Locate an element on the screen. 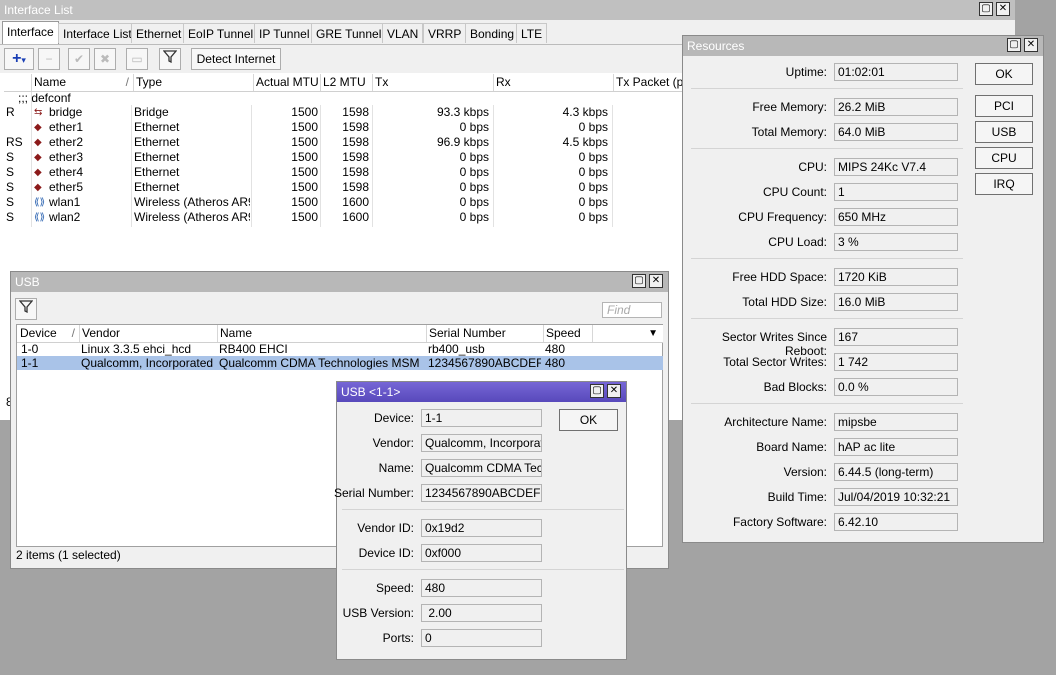 Image resolution: width=1056 pixels, height=675 pixels. table-row: R ⇆ bridge Bridge 1500 1598 93.3 kbps 4.3 kbps is located at coordinates (345, 112).